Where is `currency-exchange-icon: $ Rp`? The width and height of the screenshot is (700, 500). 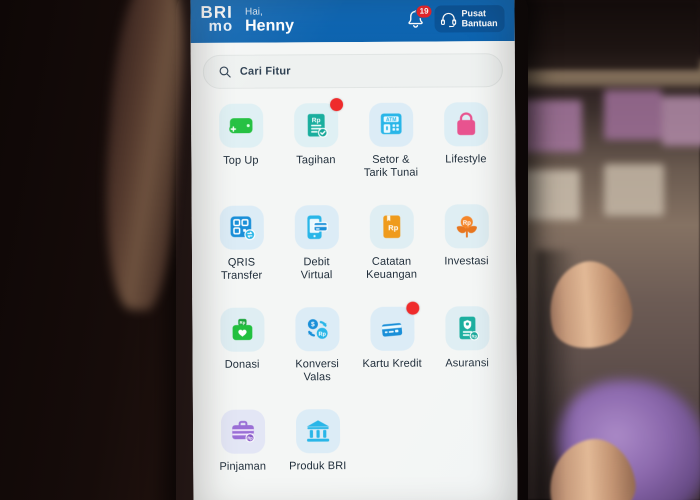
currency-exchange-icon: $ Rp is located at coordinates (317, 329).